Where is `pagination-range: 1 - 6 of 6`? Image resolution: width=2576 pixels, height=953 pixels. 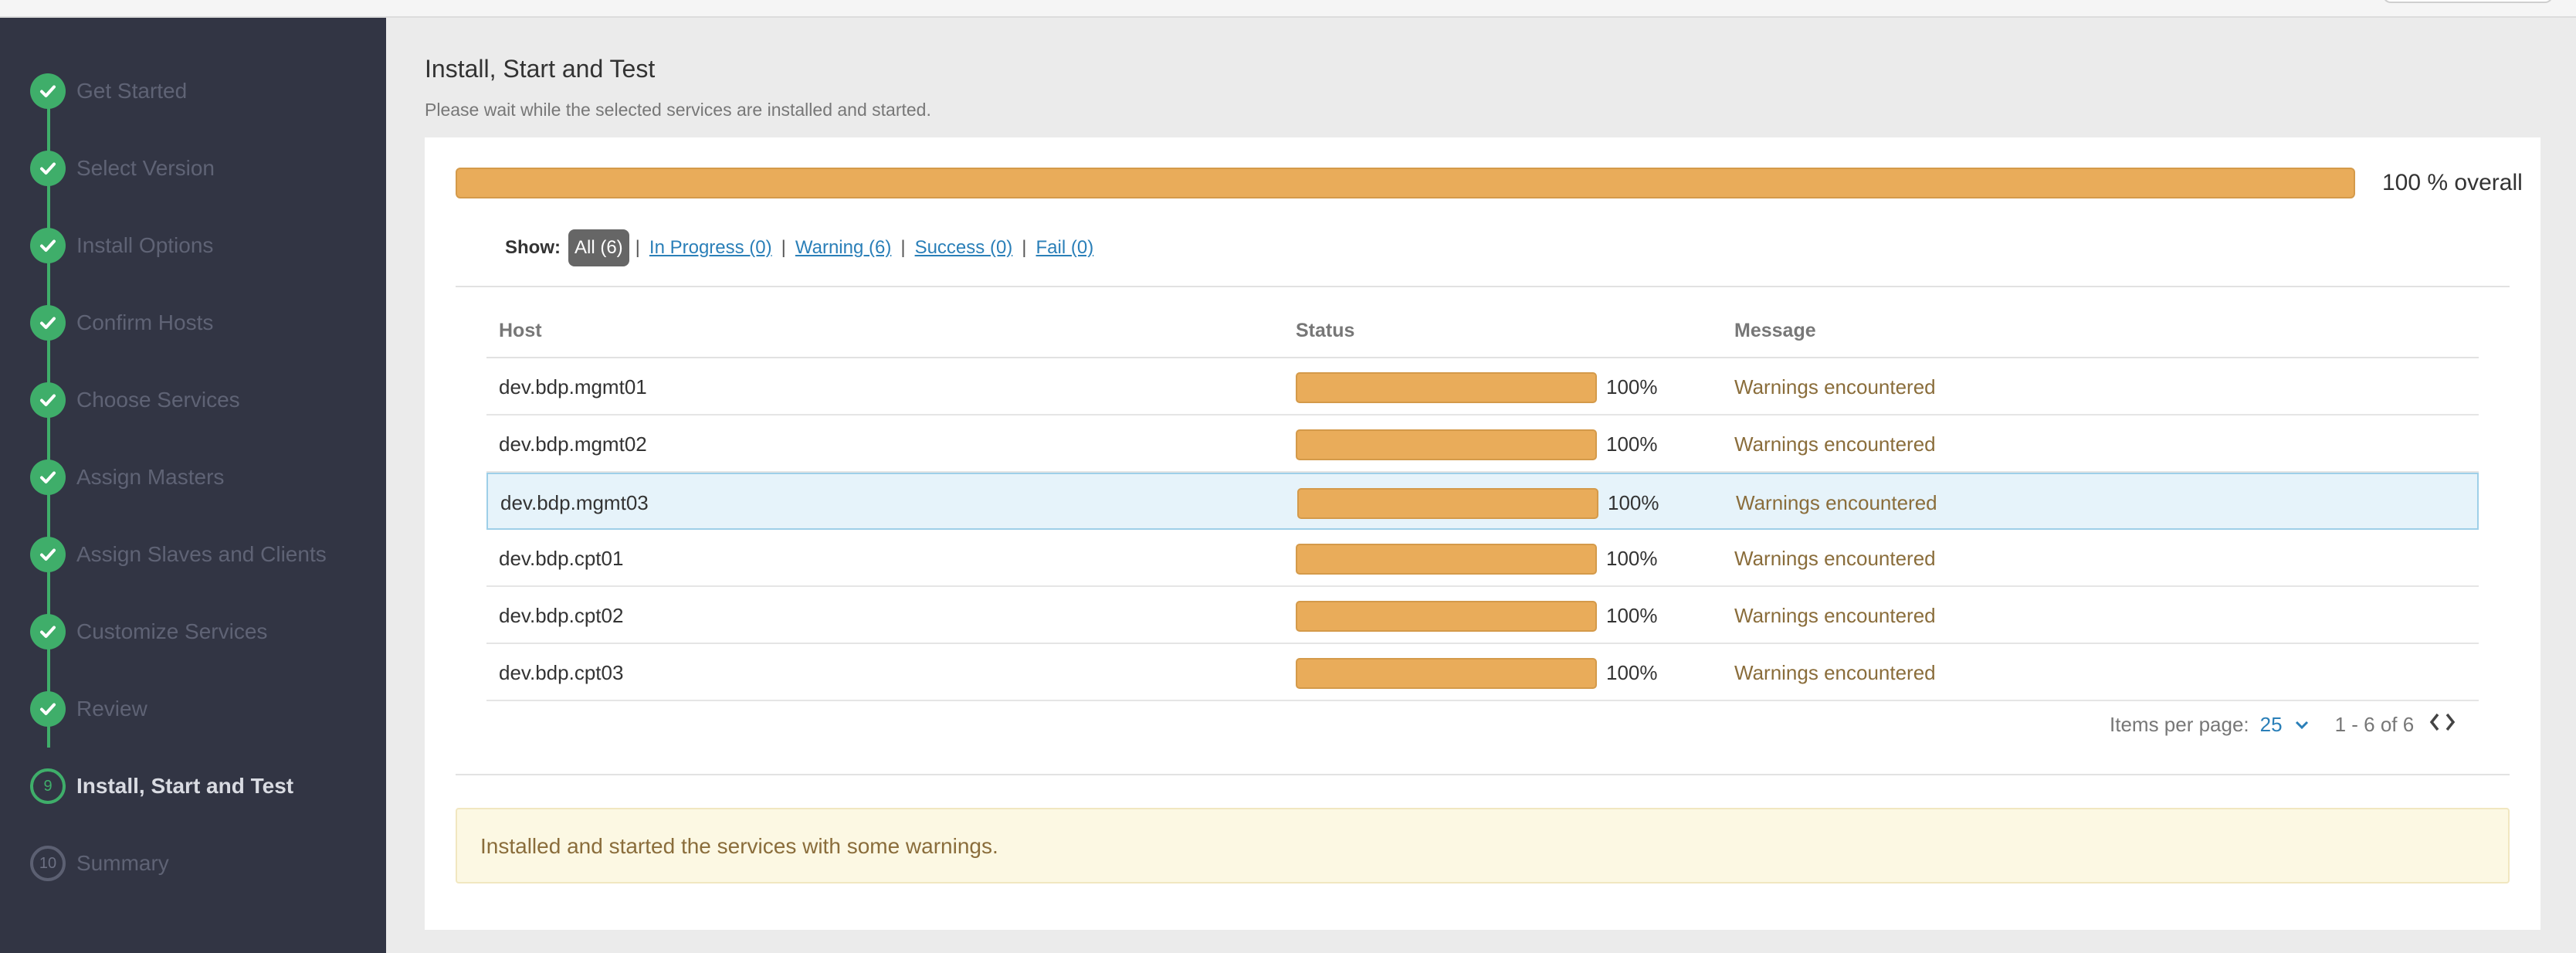 pagination-range: 1 - 6 of 6 is located at coordinates (2374, 724).